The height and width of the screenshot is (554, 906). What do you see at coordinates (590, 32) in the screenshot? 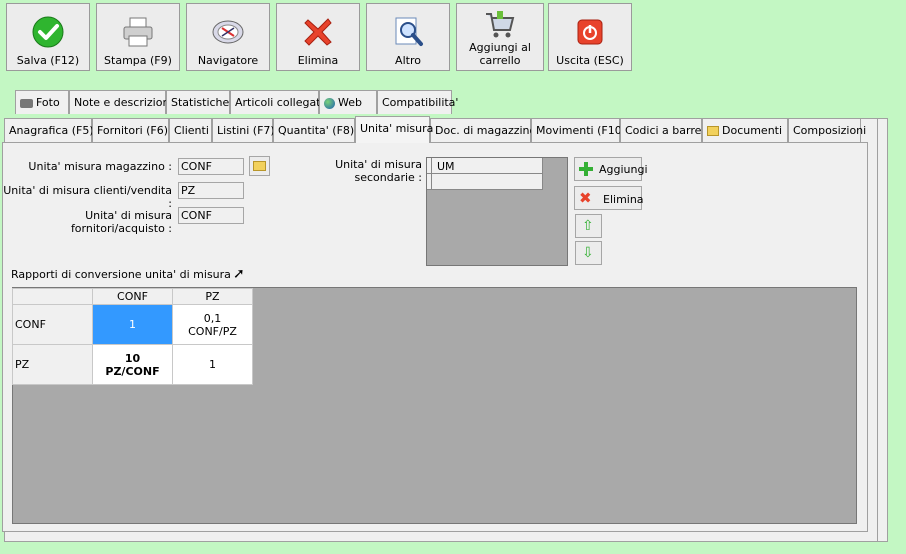
I see `power-icon` at bounding box center [590, 32].